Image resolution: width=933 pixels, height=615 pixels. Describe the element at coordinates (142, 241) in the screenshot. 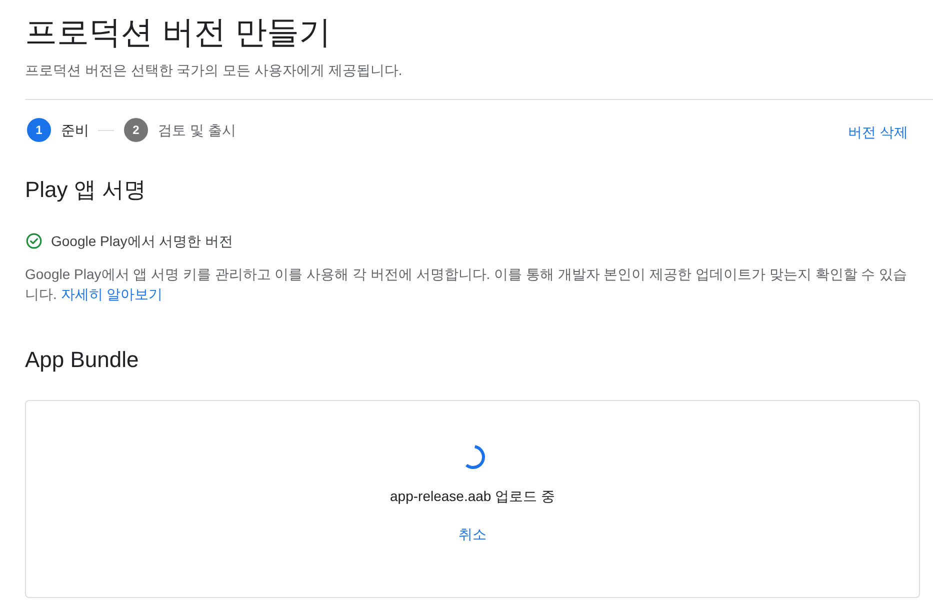

I see `signing-status: Google Play에서 서명한 버전` at that location.